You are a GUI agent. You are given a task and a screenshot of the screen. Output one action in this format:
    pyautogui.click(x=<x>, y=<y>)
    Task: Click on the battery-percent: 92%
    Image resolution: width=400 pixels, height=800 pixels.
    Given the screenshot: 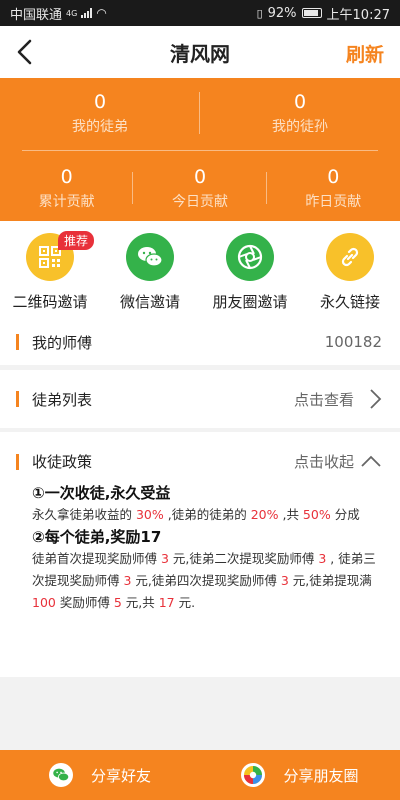 What is the action you would take?
    pyautogui.click(x=282, y=13)
    